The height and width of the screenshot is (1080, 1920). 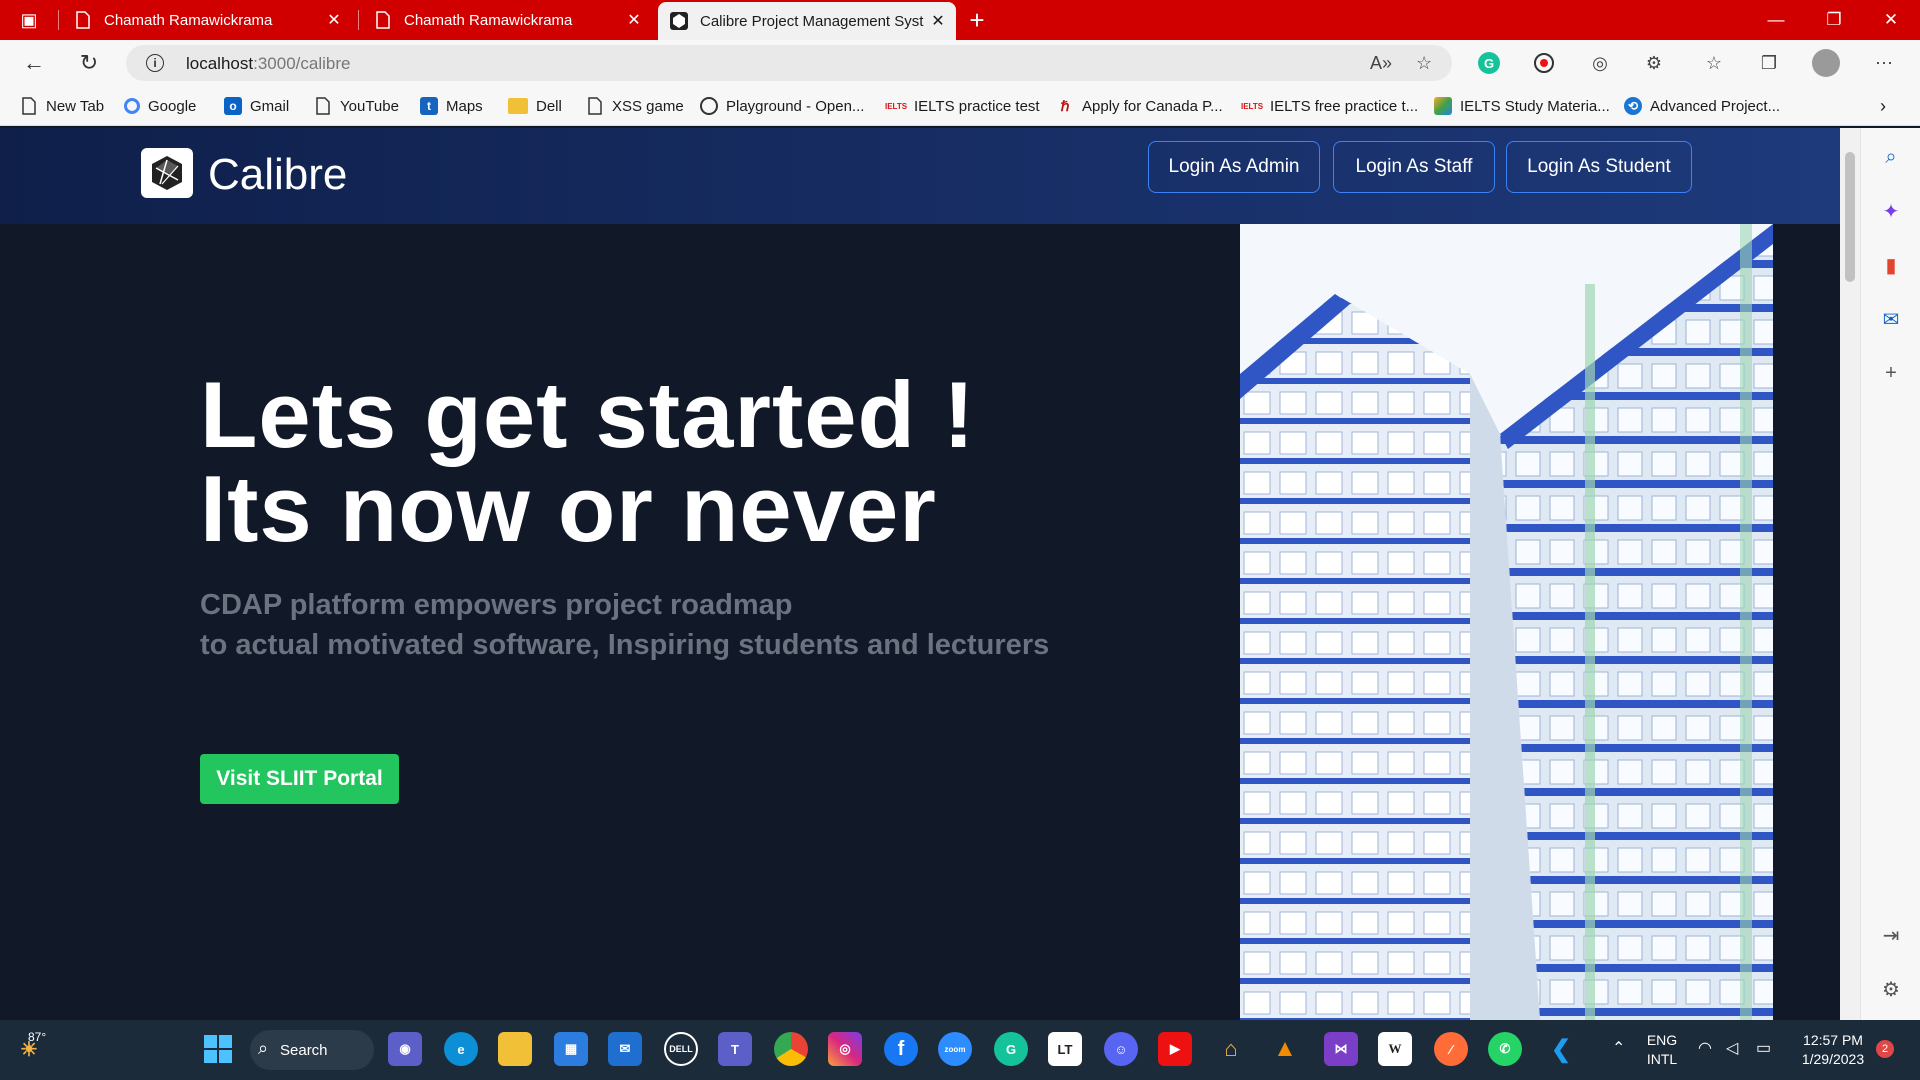 What do you see at coordinates (1414, 167) in the screenshot?
I see `login-staff-button: Login As Staff` at bounding box center [1414, 167].